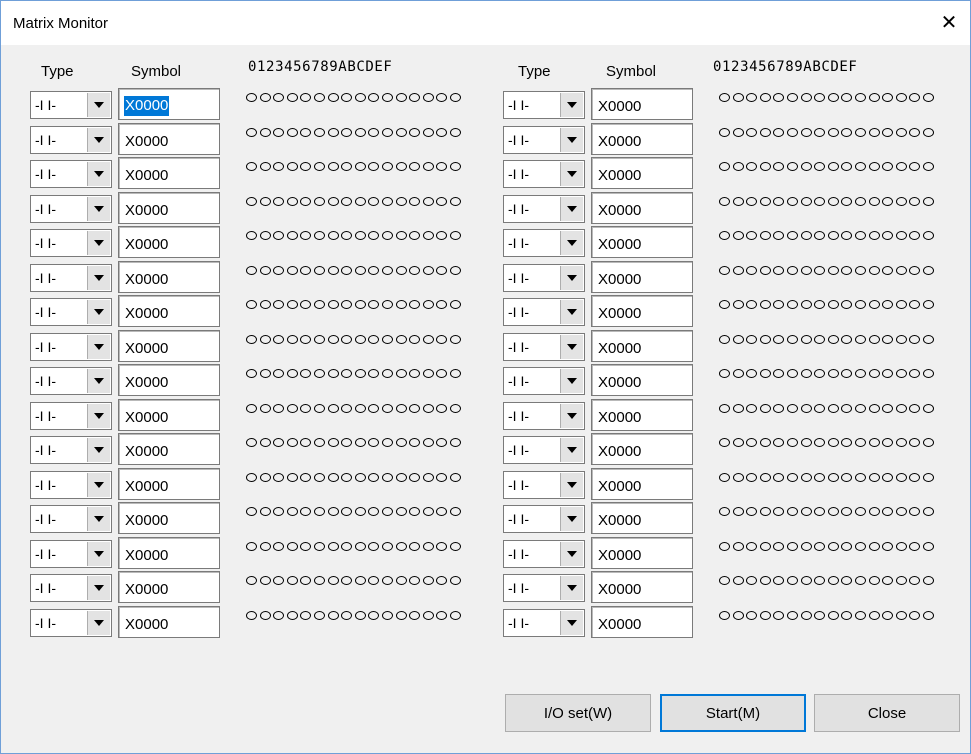  I want to click on close-button: Close, so click(887, 713).